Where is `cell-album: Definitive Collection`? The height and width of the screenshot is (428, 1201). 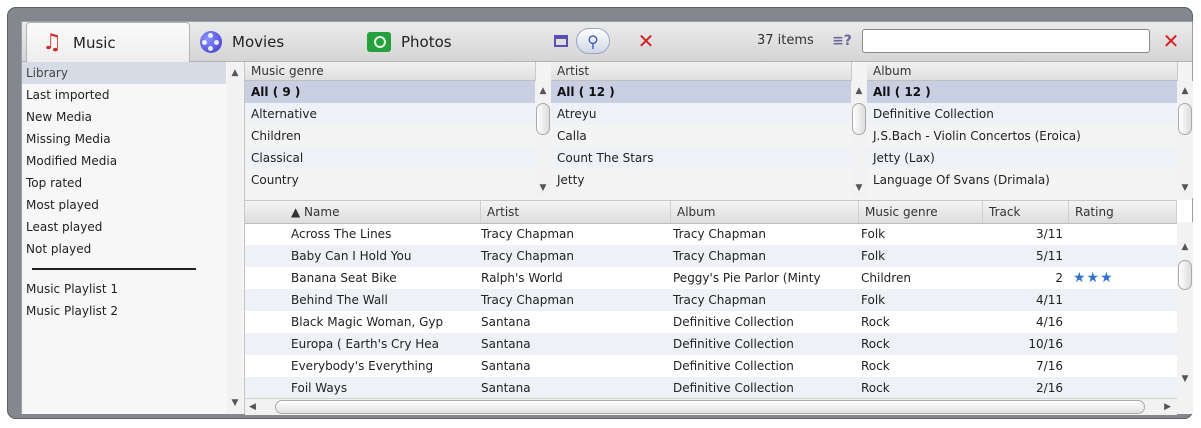
cell-album: Definitive Collection is located at coordinates (733, 388).